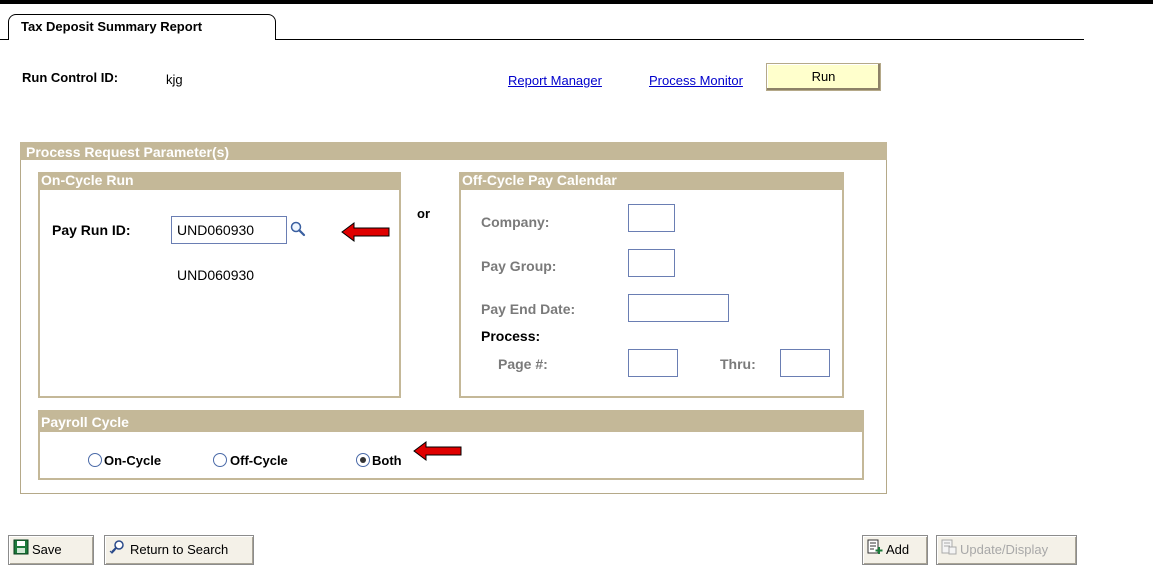 This screenshot has height=581, width=1153. What do you see at coordinates (651, 263) in the screenshot?
I see `pay-group-input` at bounding box center [651, 263].